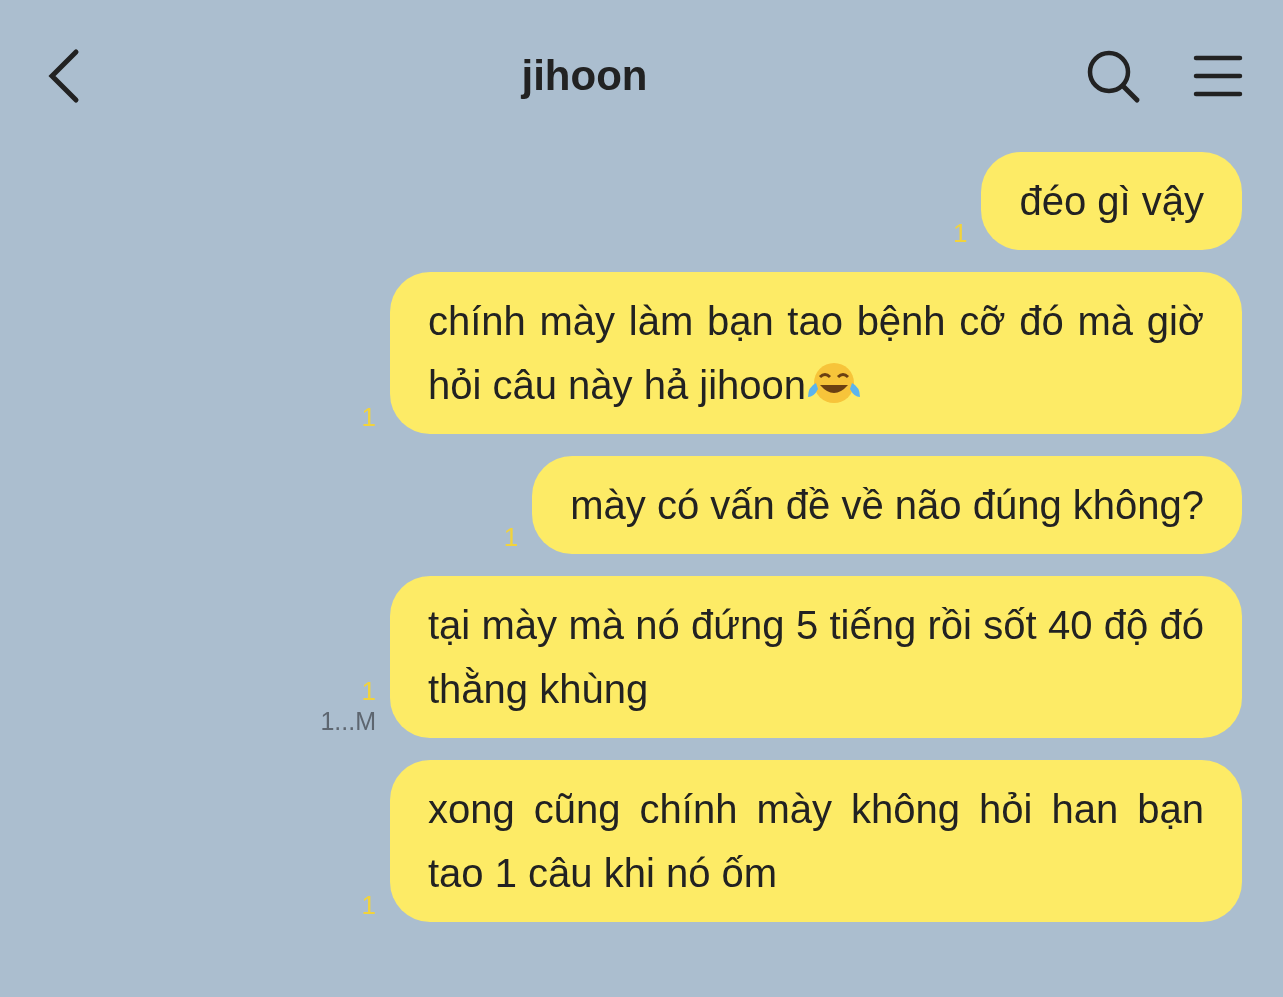 The width and height of the screenshot is (1283, 997). What do you see at coordinates (1113, 76) in the screenshot?
I see `search-button` at bounding box center [1113, 76].